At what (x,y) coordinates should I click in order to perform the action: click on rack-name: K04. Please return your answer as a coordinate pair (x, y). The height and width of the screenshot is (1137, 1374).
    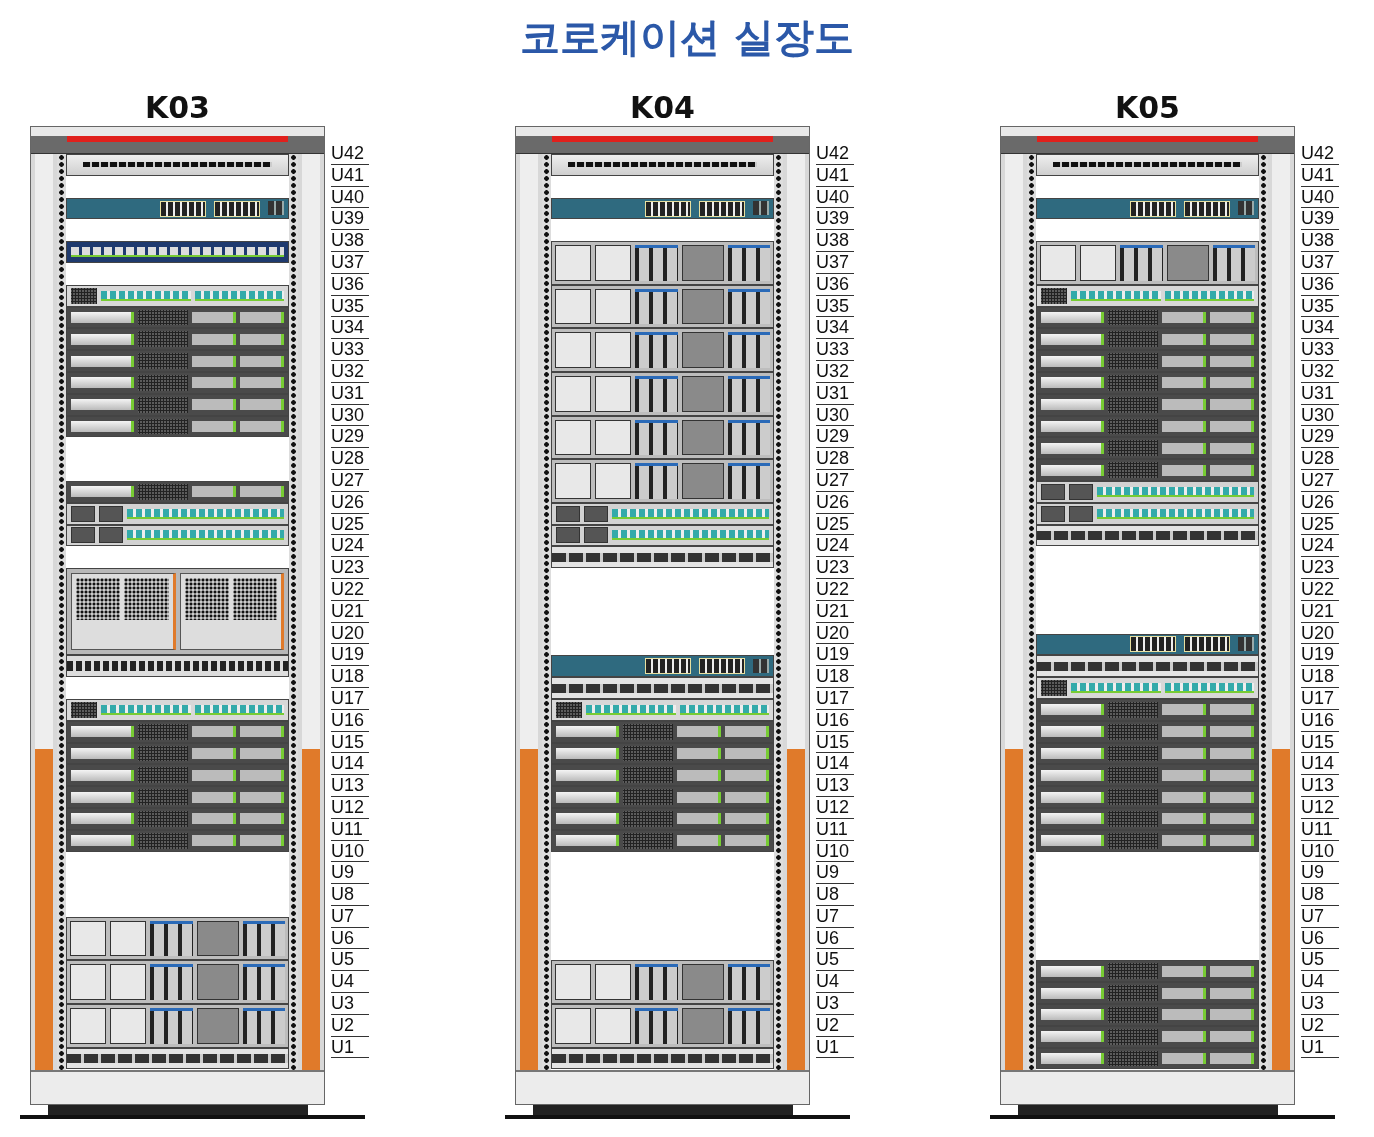
    Looking at the image, I should click on (662, 108).